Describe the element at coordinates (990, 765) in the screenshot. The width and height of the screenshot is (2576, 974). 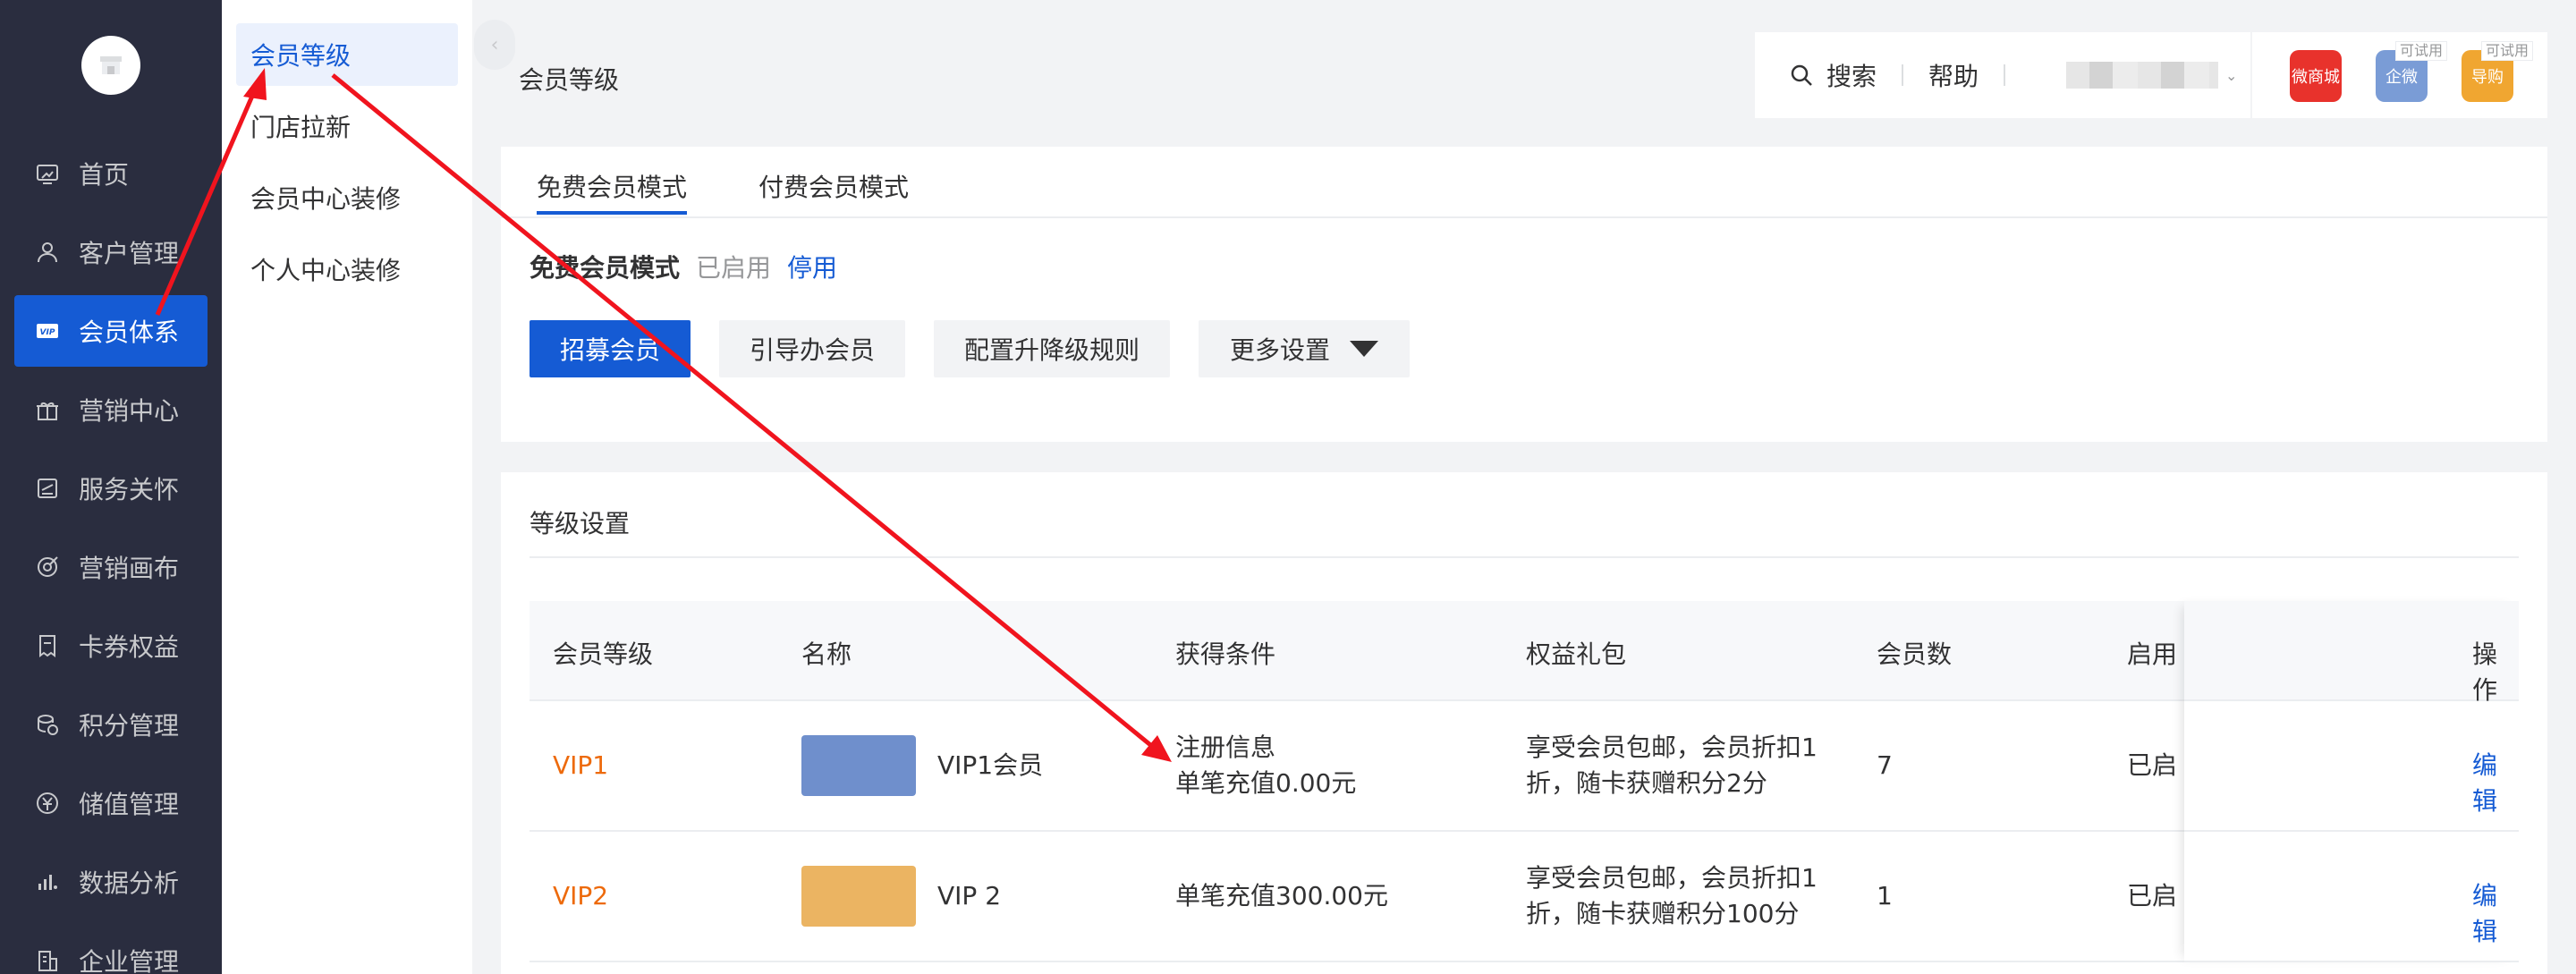
I see `member-card-name: VIP1会员` at that location.